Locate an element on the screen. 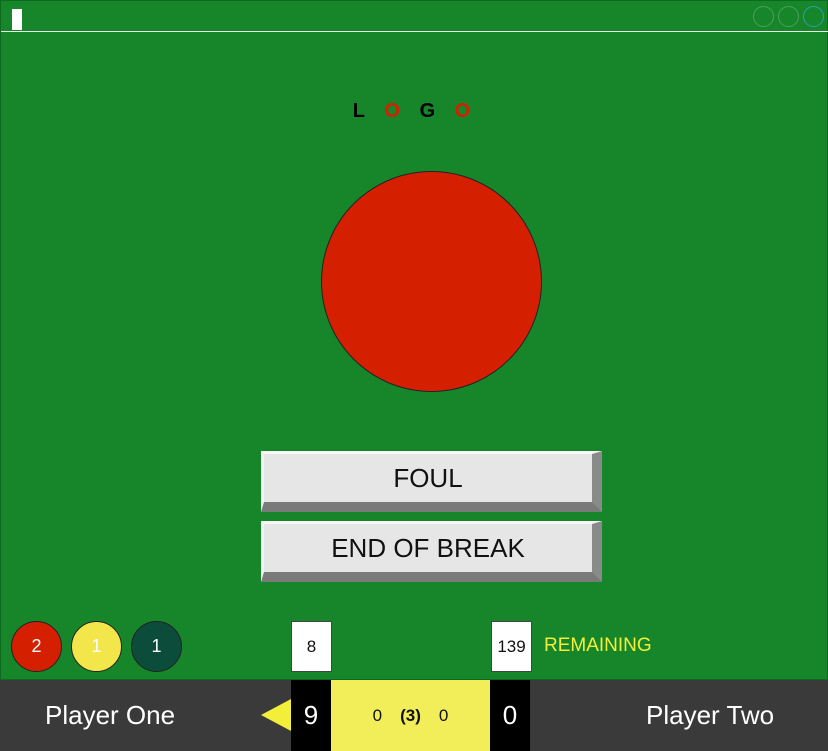  logo: L O G O is located at coordinates (414, 111).